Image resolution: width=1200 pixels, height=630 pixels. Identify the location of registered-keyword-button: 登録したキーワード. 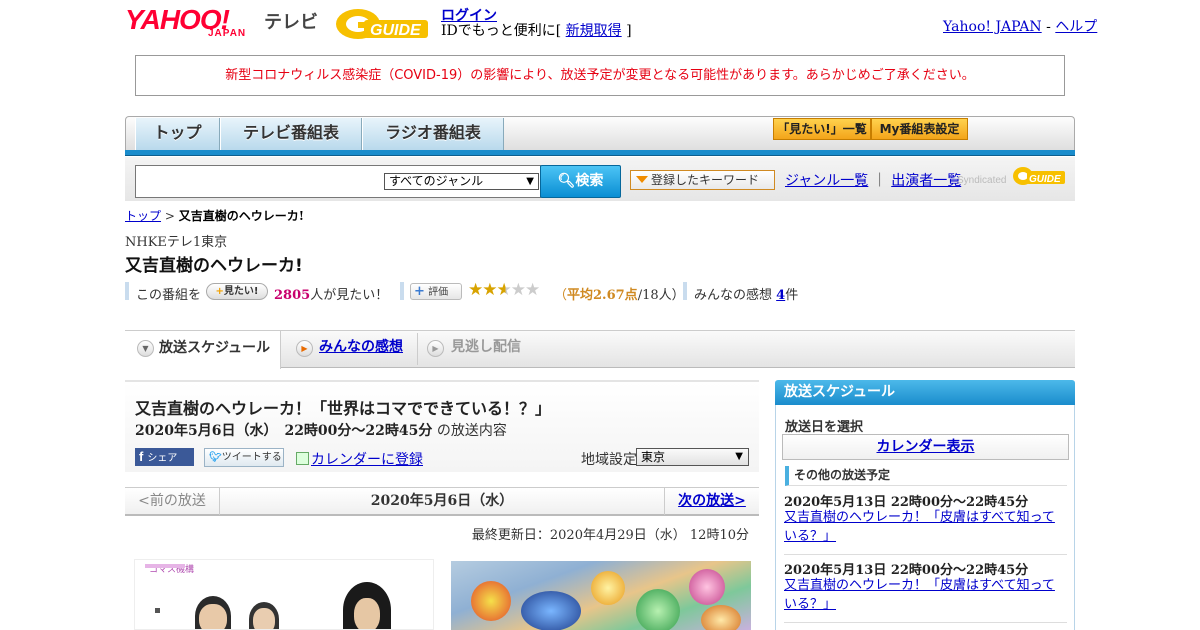
(702, 180).